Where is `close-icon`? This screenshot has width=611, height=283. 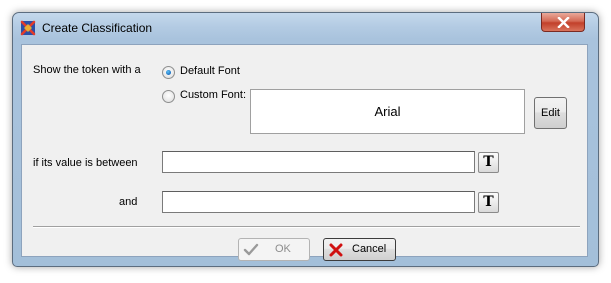
close-icon is located at coordinates (563, 22).